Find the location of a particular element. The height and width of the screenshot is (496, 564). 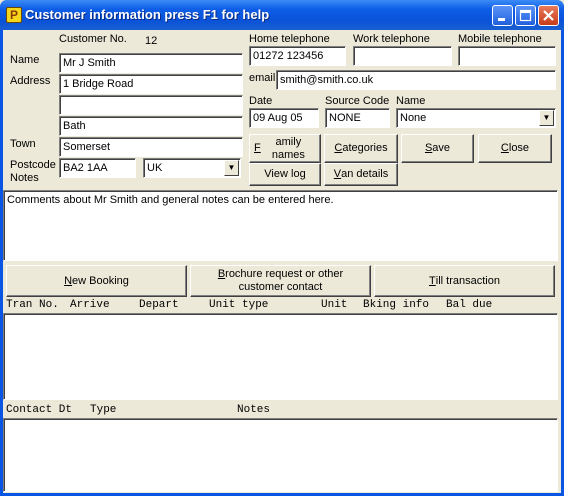

maximize-button is located at coordinates (525, 15).